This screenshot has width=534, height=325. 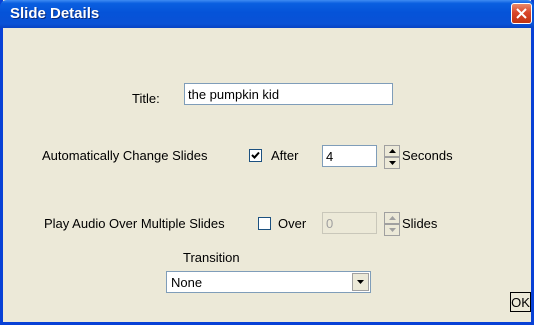 I want to click on chevron-down-icon, so click(x=360, y=282).